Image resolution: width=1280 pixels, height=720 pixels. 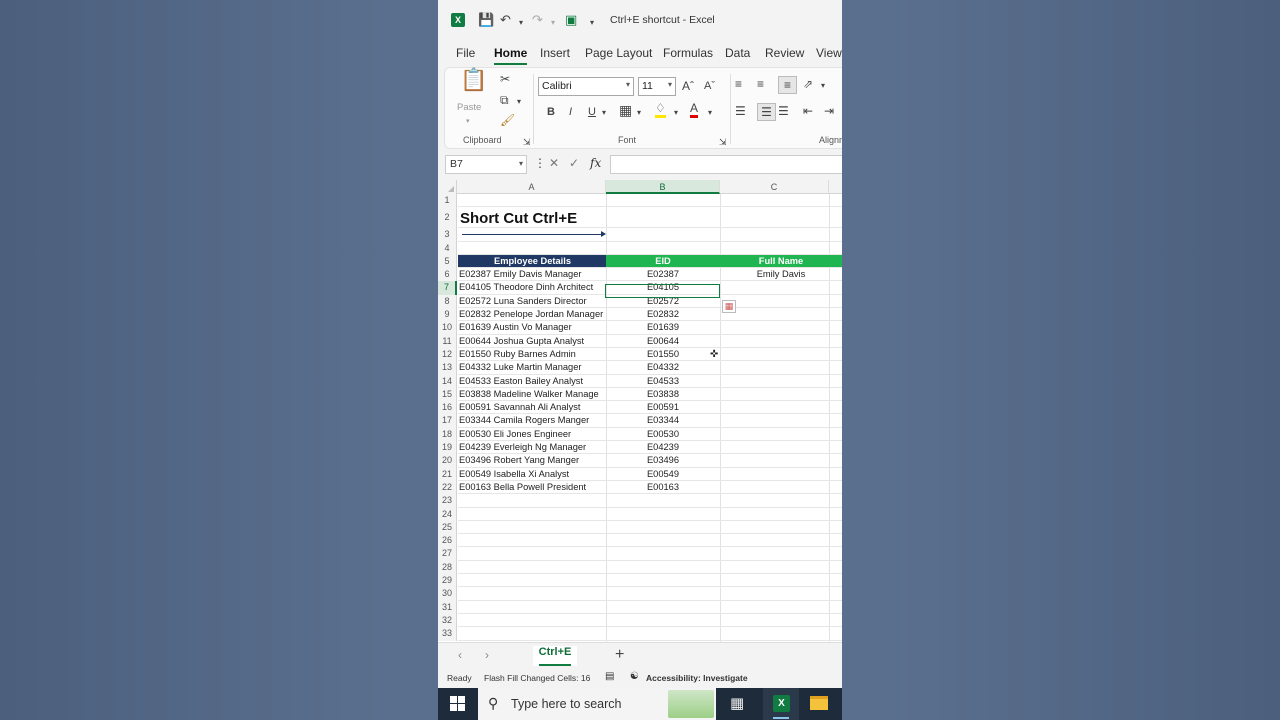 What do you see at coordinates (709, 86) in the screenshot?
I see `decrease-font-icon: Aˇ` at bounding box center [709, 86].